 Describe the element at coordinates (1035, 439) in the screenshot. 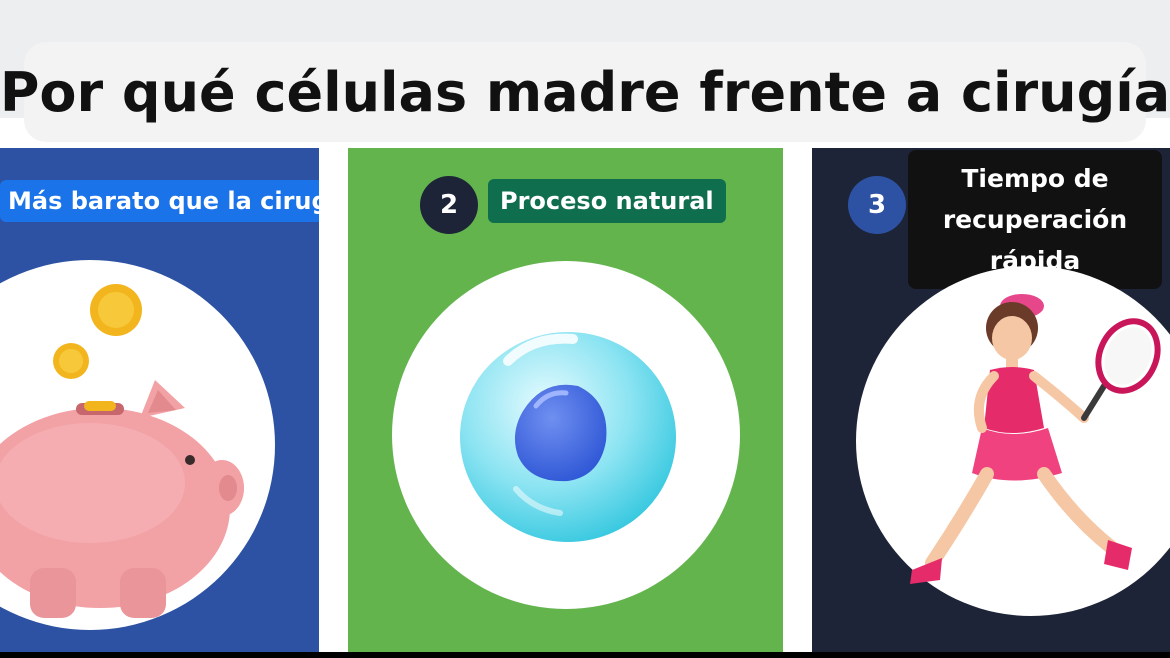

I see `tennis-player-icon` at that location.